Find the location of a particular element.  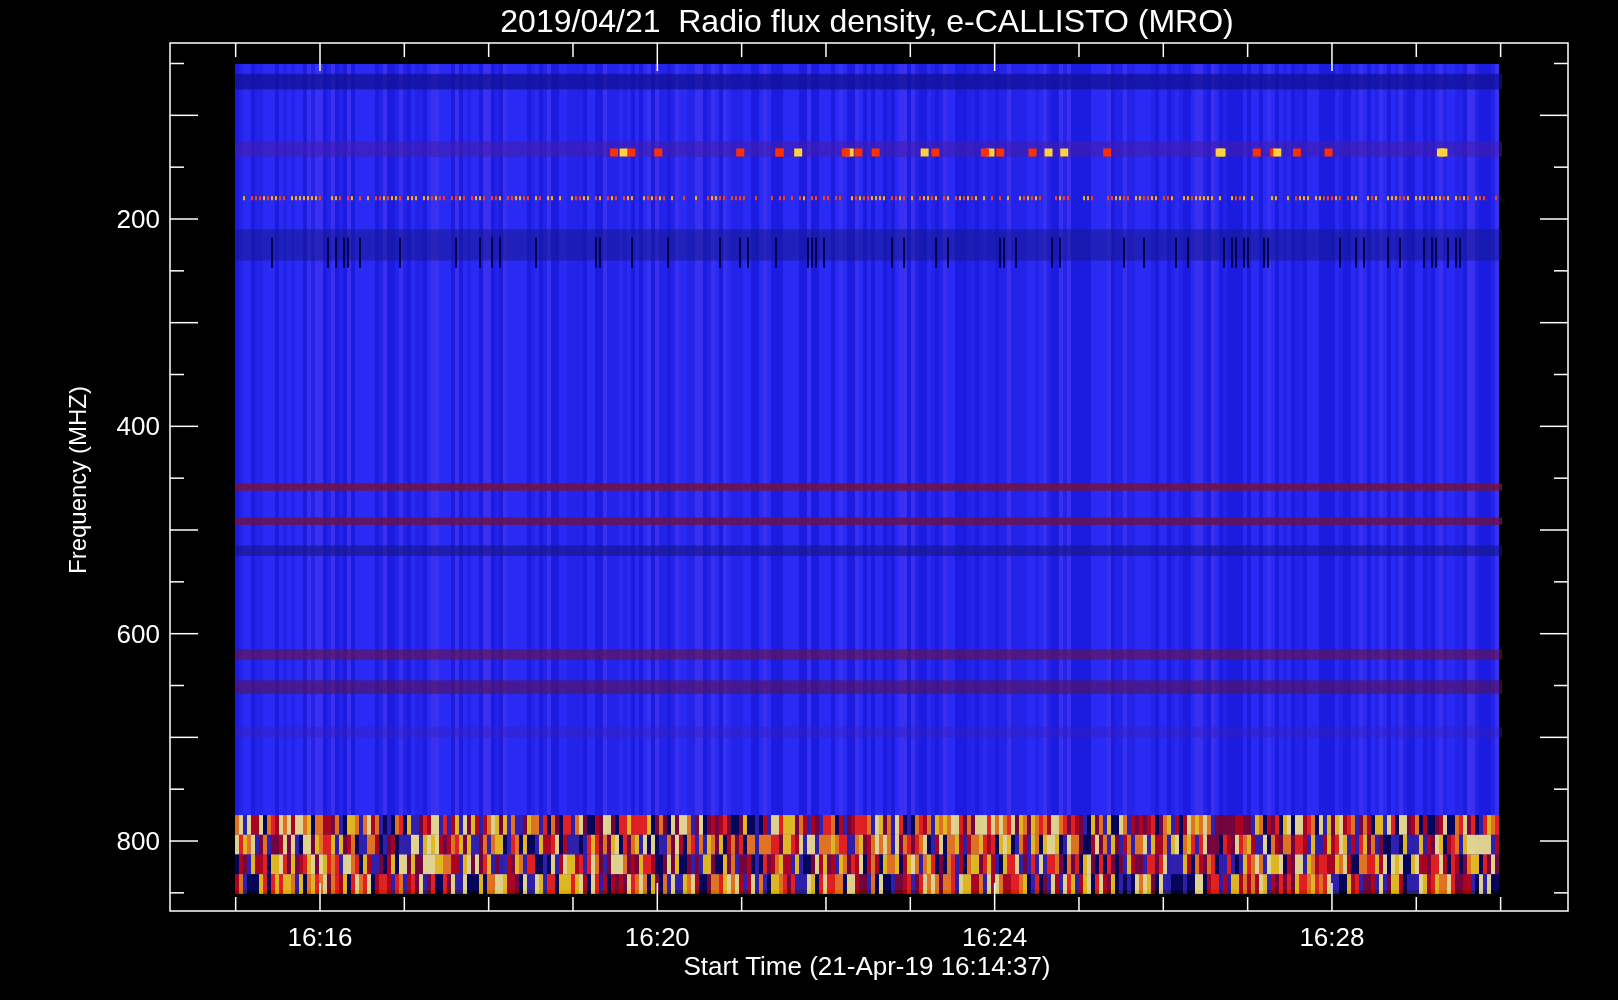

axis-tick-label: 16:24 is located at coordinates (995, 937).